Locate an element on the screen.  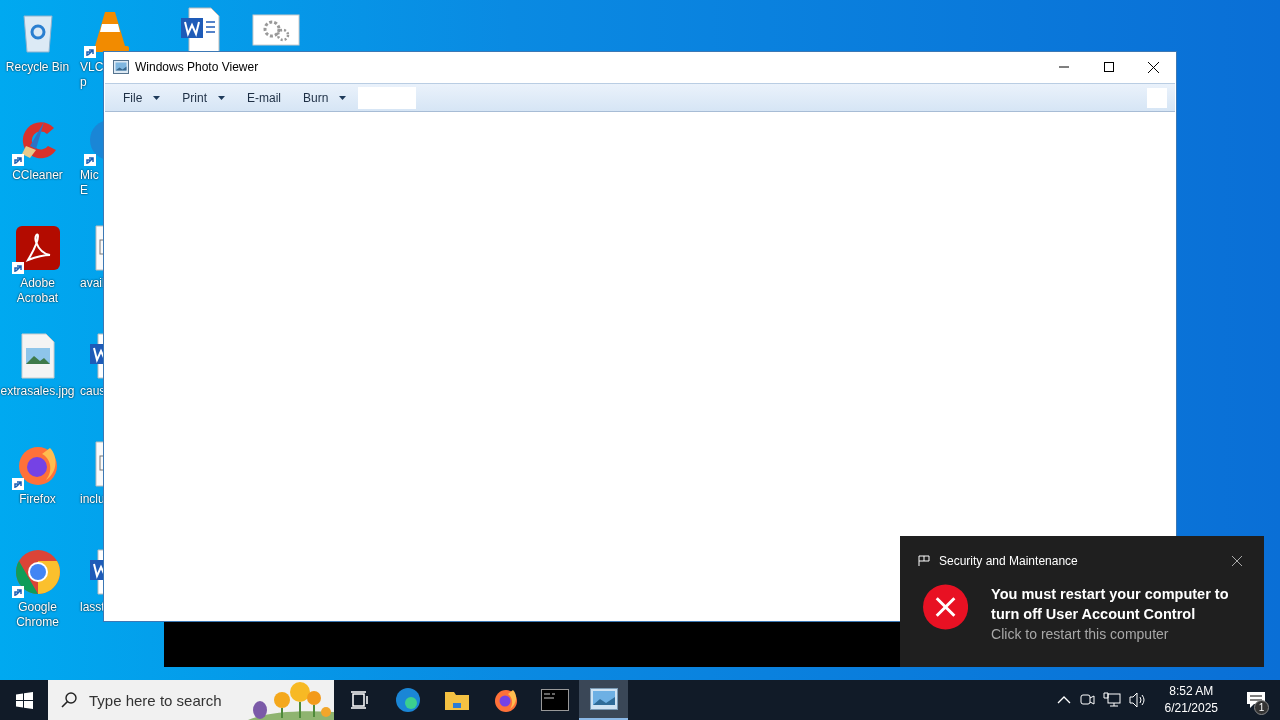
icon-label: Adobe is located at coordinates (37, 283).